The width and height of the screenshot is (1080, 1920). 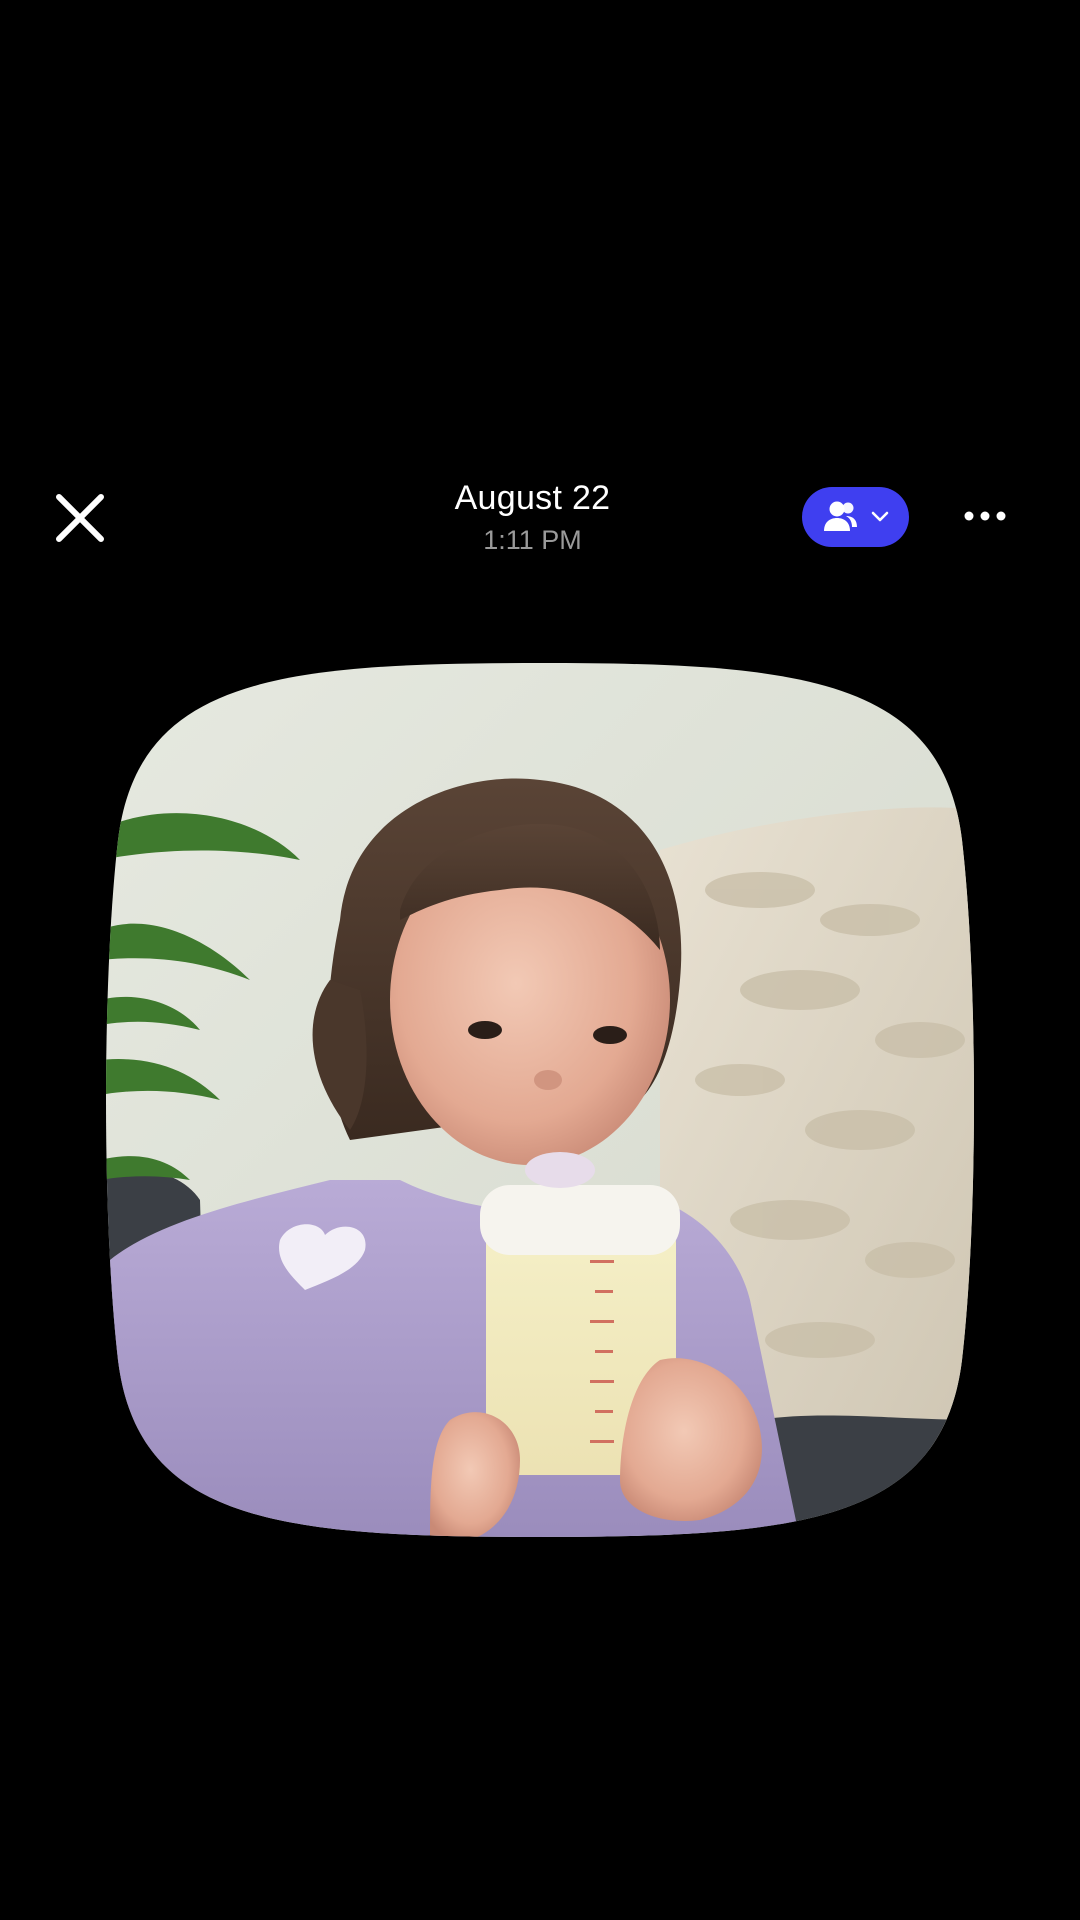 I want to click on close-icon, so click(x=80, y=518).